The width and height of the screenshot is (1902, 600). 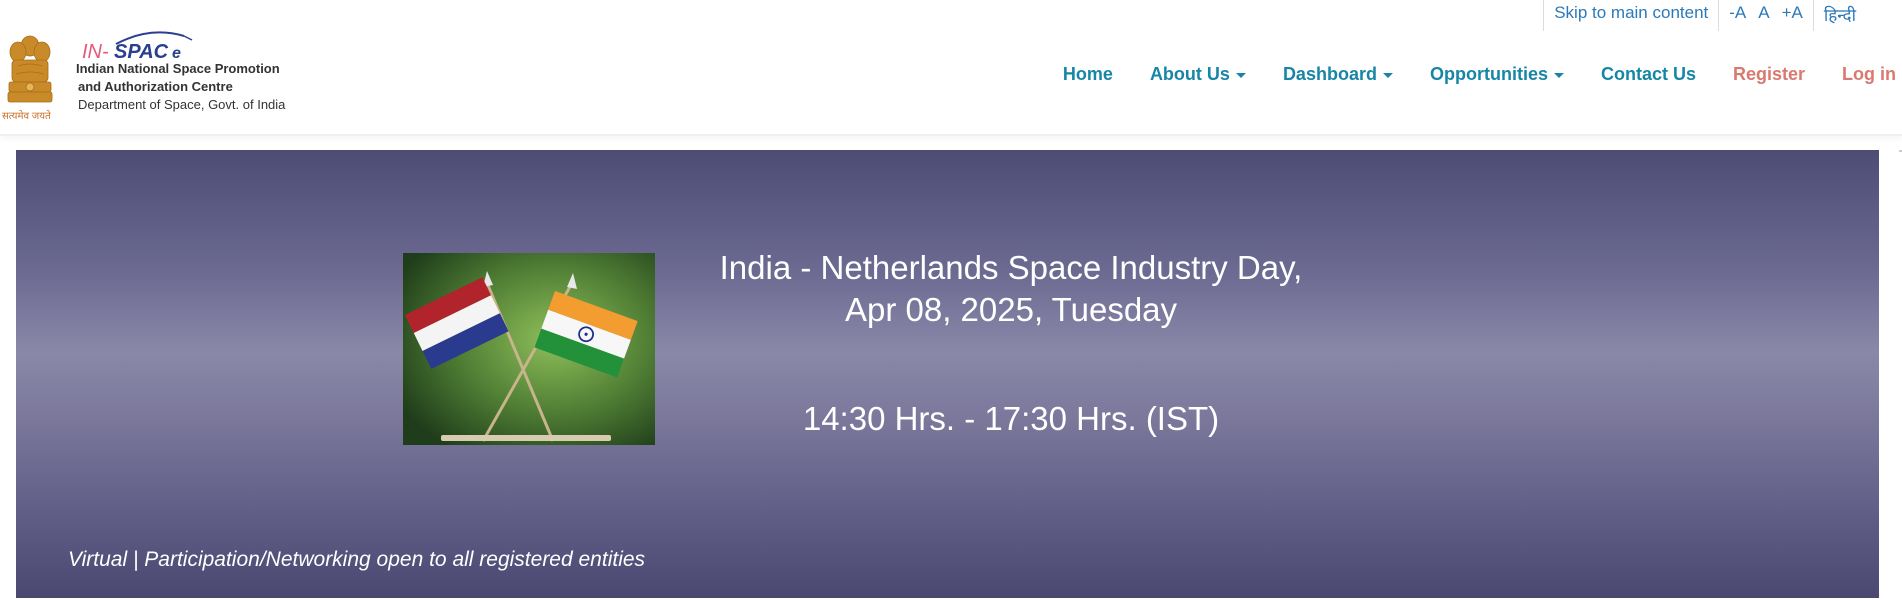 What do you see at coordinates (178, 68) in the screenshot?
I see `org-name-line1: Indian National Space Promotion` at bounding box center [178, 68].